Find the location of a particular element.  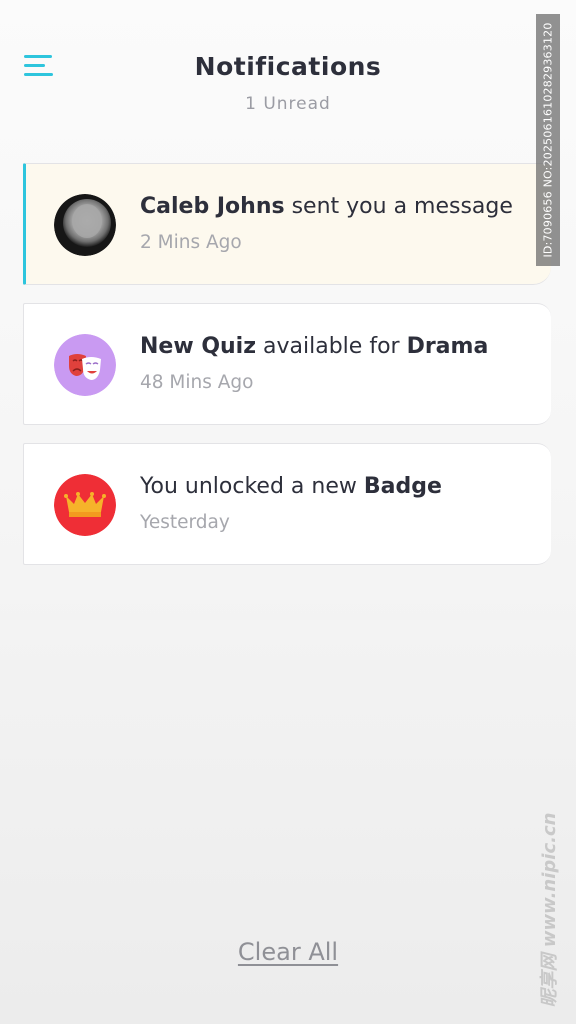

notification-text: You unlocked a new Badge is located at coordinates (291, 486).